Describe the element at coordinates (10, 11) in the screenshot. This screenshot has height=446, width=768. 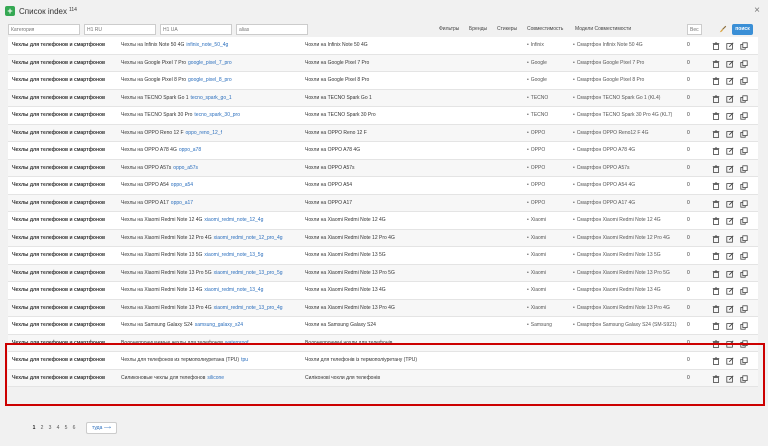
I see `add-index-button: +` at that location.